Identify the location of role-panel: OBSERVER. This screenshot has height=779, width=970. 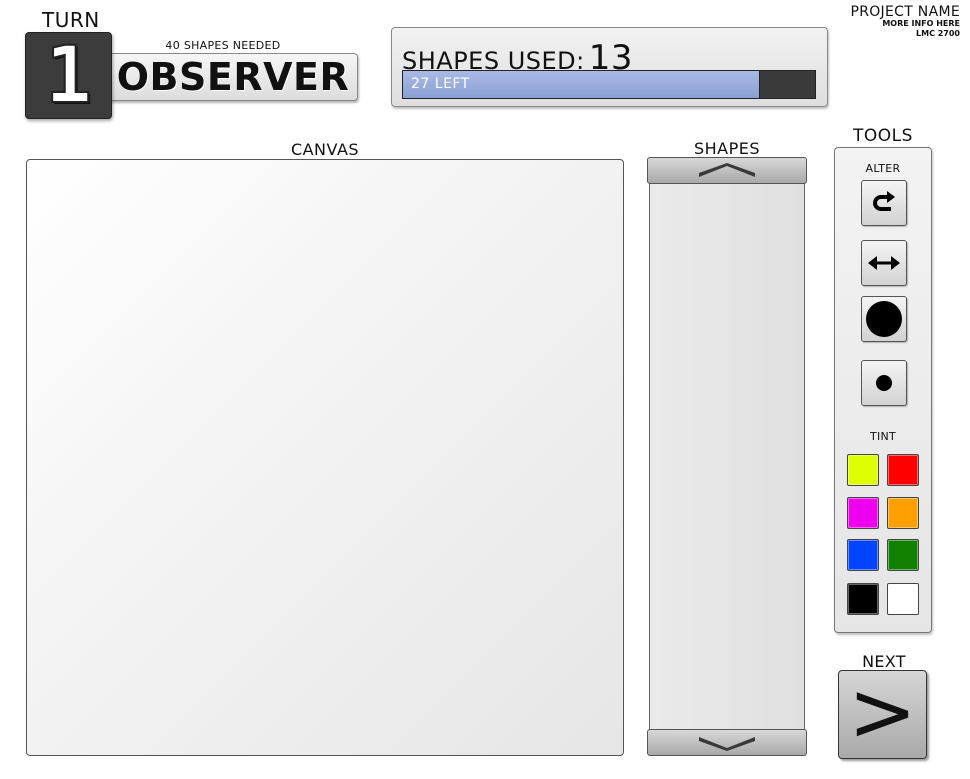
(233, 77).